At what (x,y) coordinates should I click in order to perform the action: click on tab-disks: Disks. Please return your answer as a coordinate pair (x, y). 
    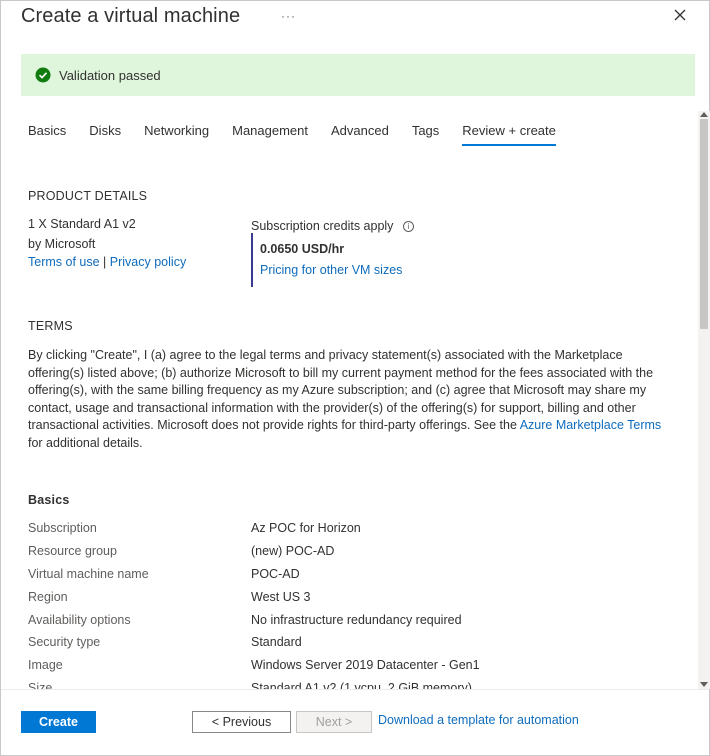
    Looking at the image, I should click on (105, 134).